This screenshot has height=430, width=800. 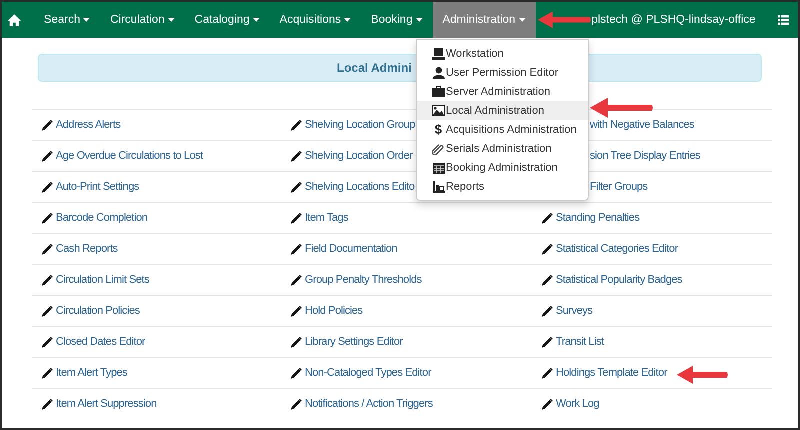 What do you see at coordinates (101, 342) in the screenshot?
I see `admin-link: Closed Dates Editor` at bounding box center [101, 342].